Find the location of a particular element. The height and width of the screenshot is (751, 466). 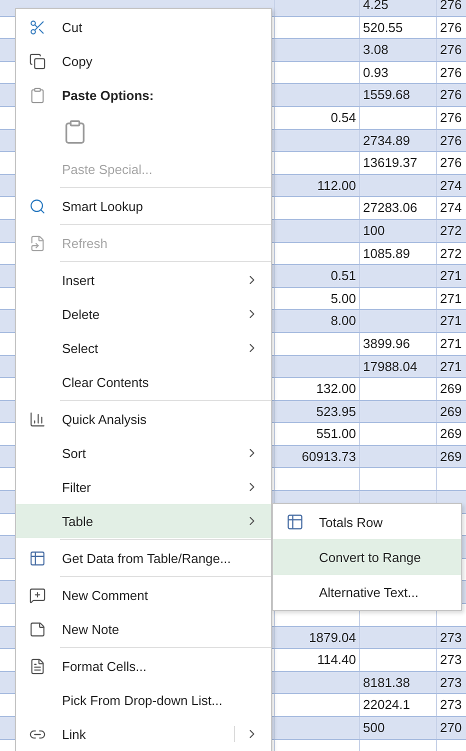

clipboard-icon is located at coordinates (37, 95).